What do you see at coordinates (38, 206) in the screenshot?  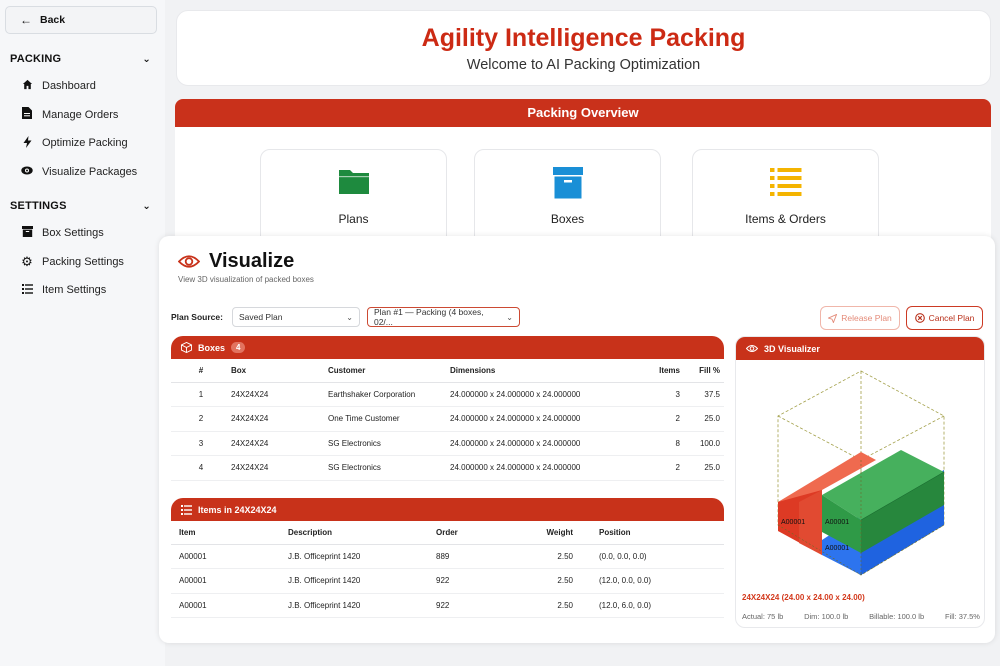 I see `section-settings-label: SETTINGS` at bounding box center [38, 206].